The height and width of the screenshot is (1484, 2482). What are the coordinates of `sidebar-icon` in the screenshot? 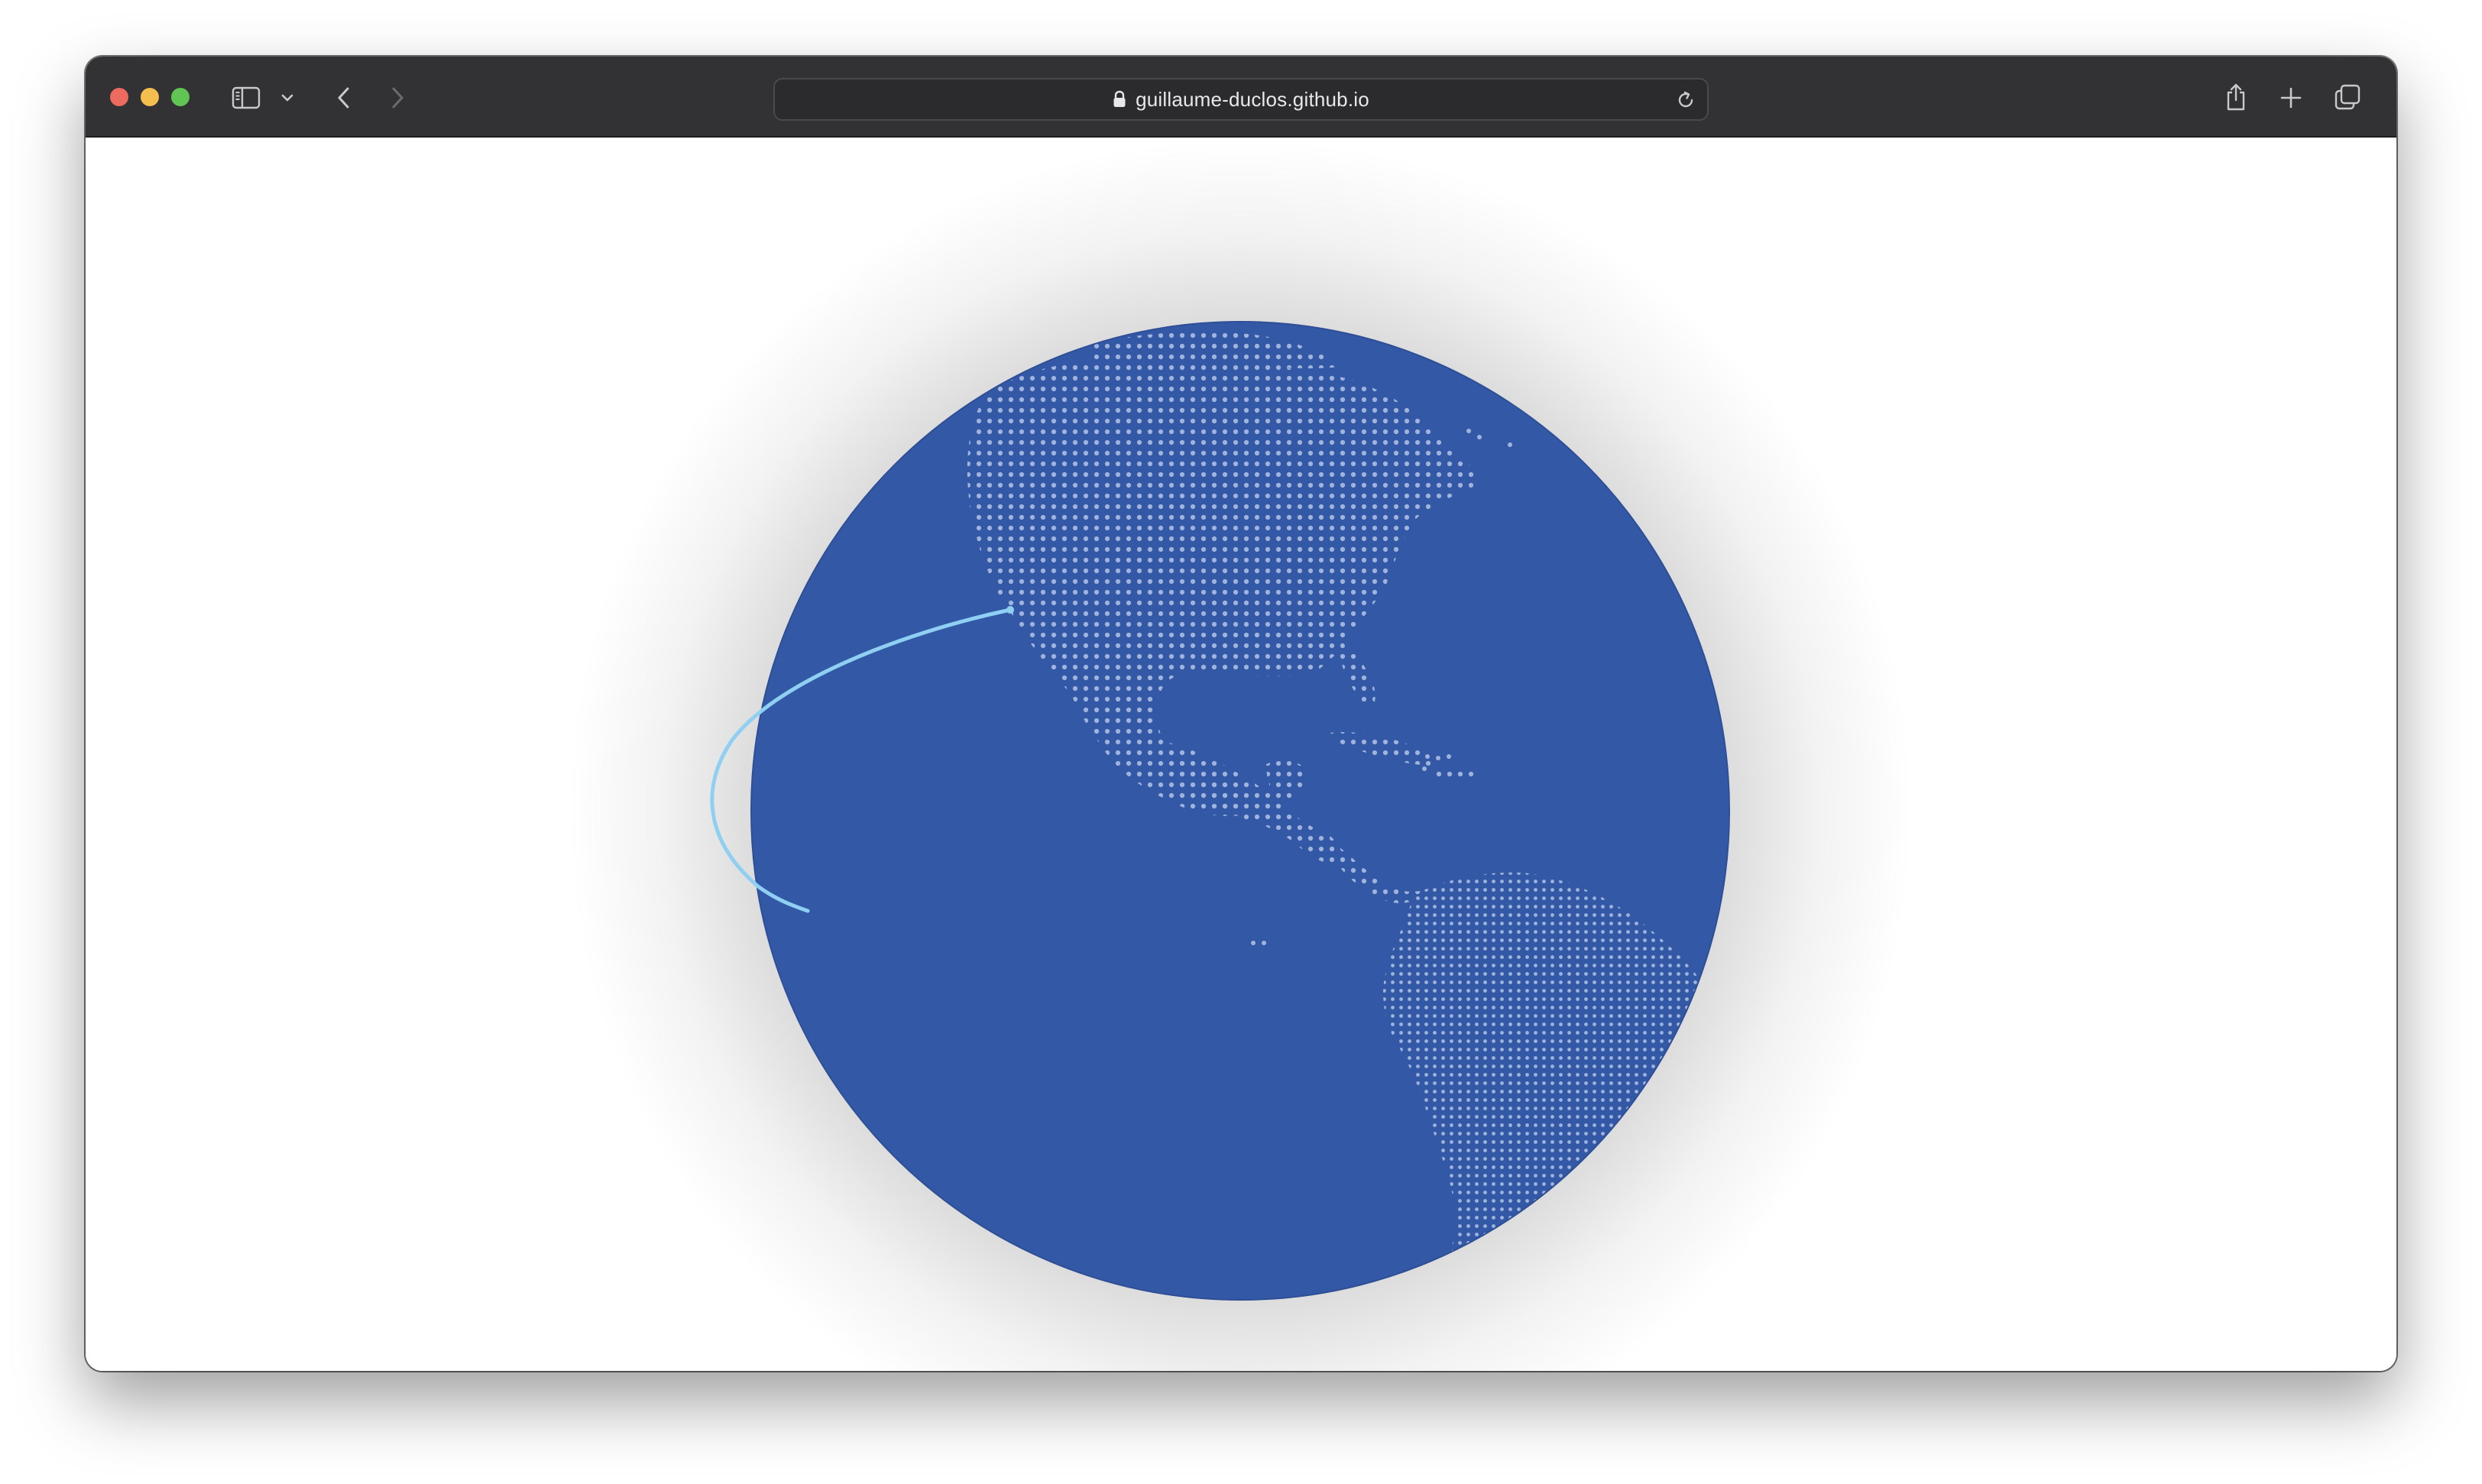 It's located at (246, 98).